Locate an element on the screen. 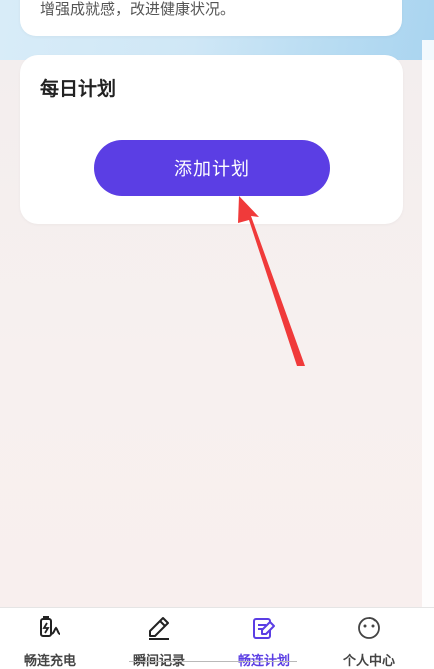 This screenshot has height=669, width=434. tab-personal-center-label: 个人中心 is located at coordinates (368, 661).